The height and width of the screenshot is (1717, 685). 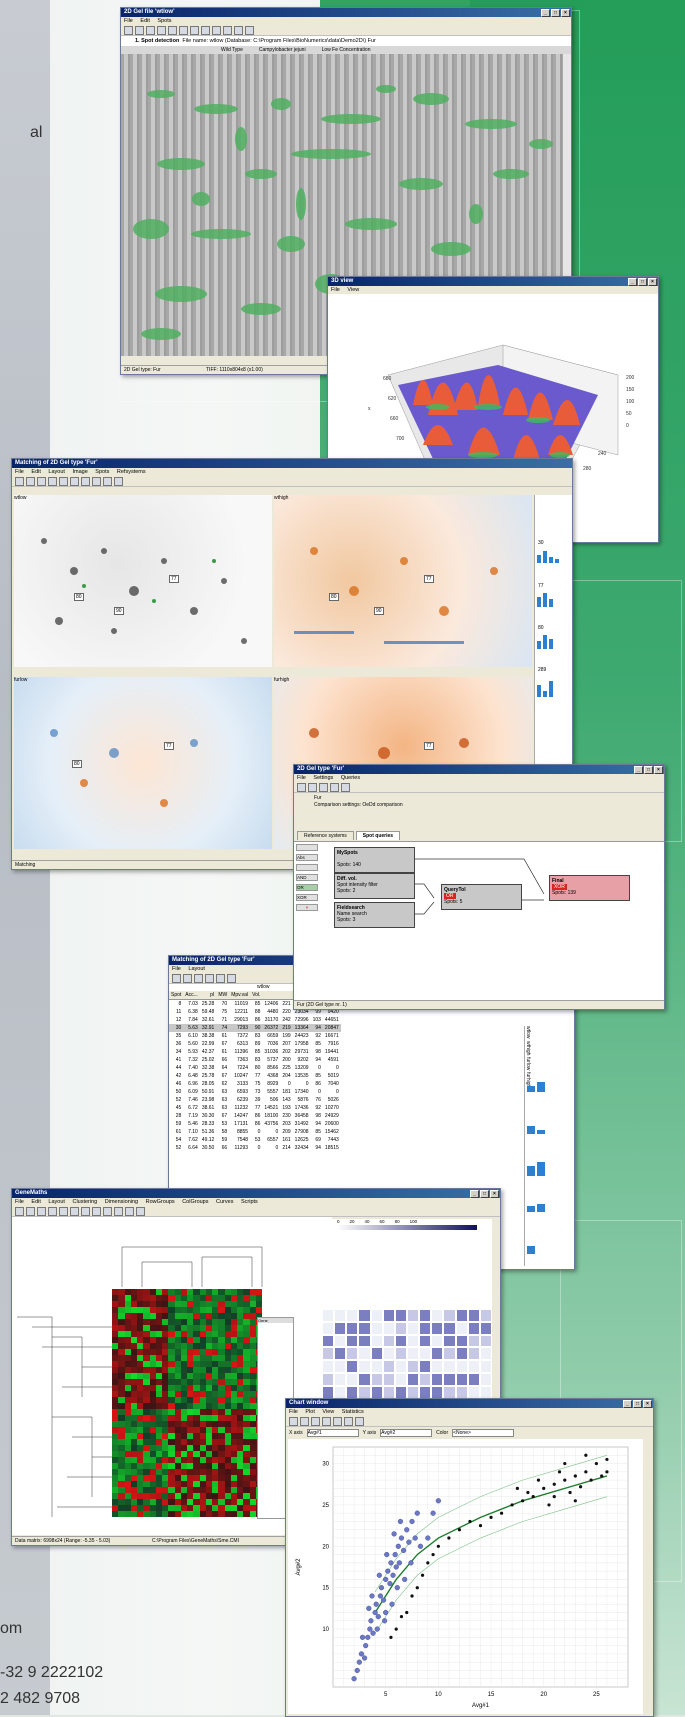 What do you see at coordinates (350, 778) in the screenshot?
I see `menu-queries: Queries` at bounding box center [350, 778].